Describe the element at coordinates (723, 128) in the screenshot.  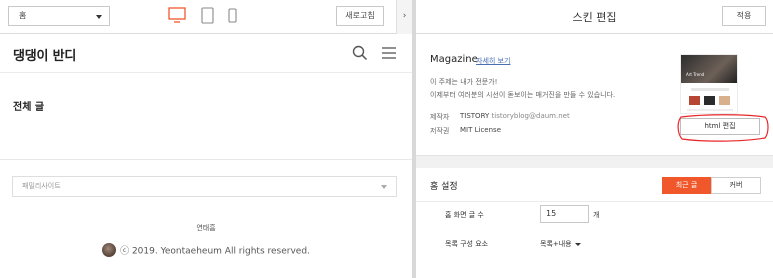
I see `annotation-circle` at that location.